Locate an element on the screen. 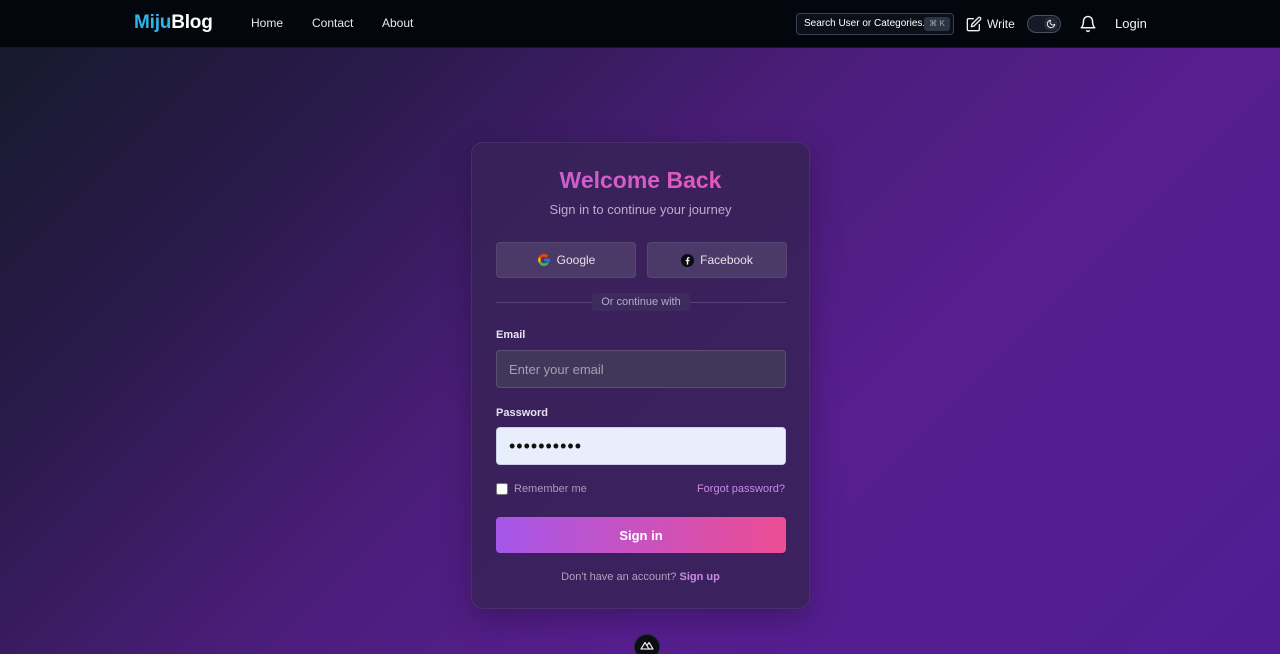  signup-prompt: Don't have an account? is located at coordinates (619, 577).